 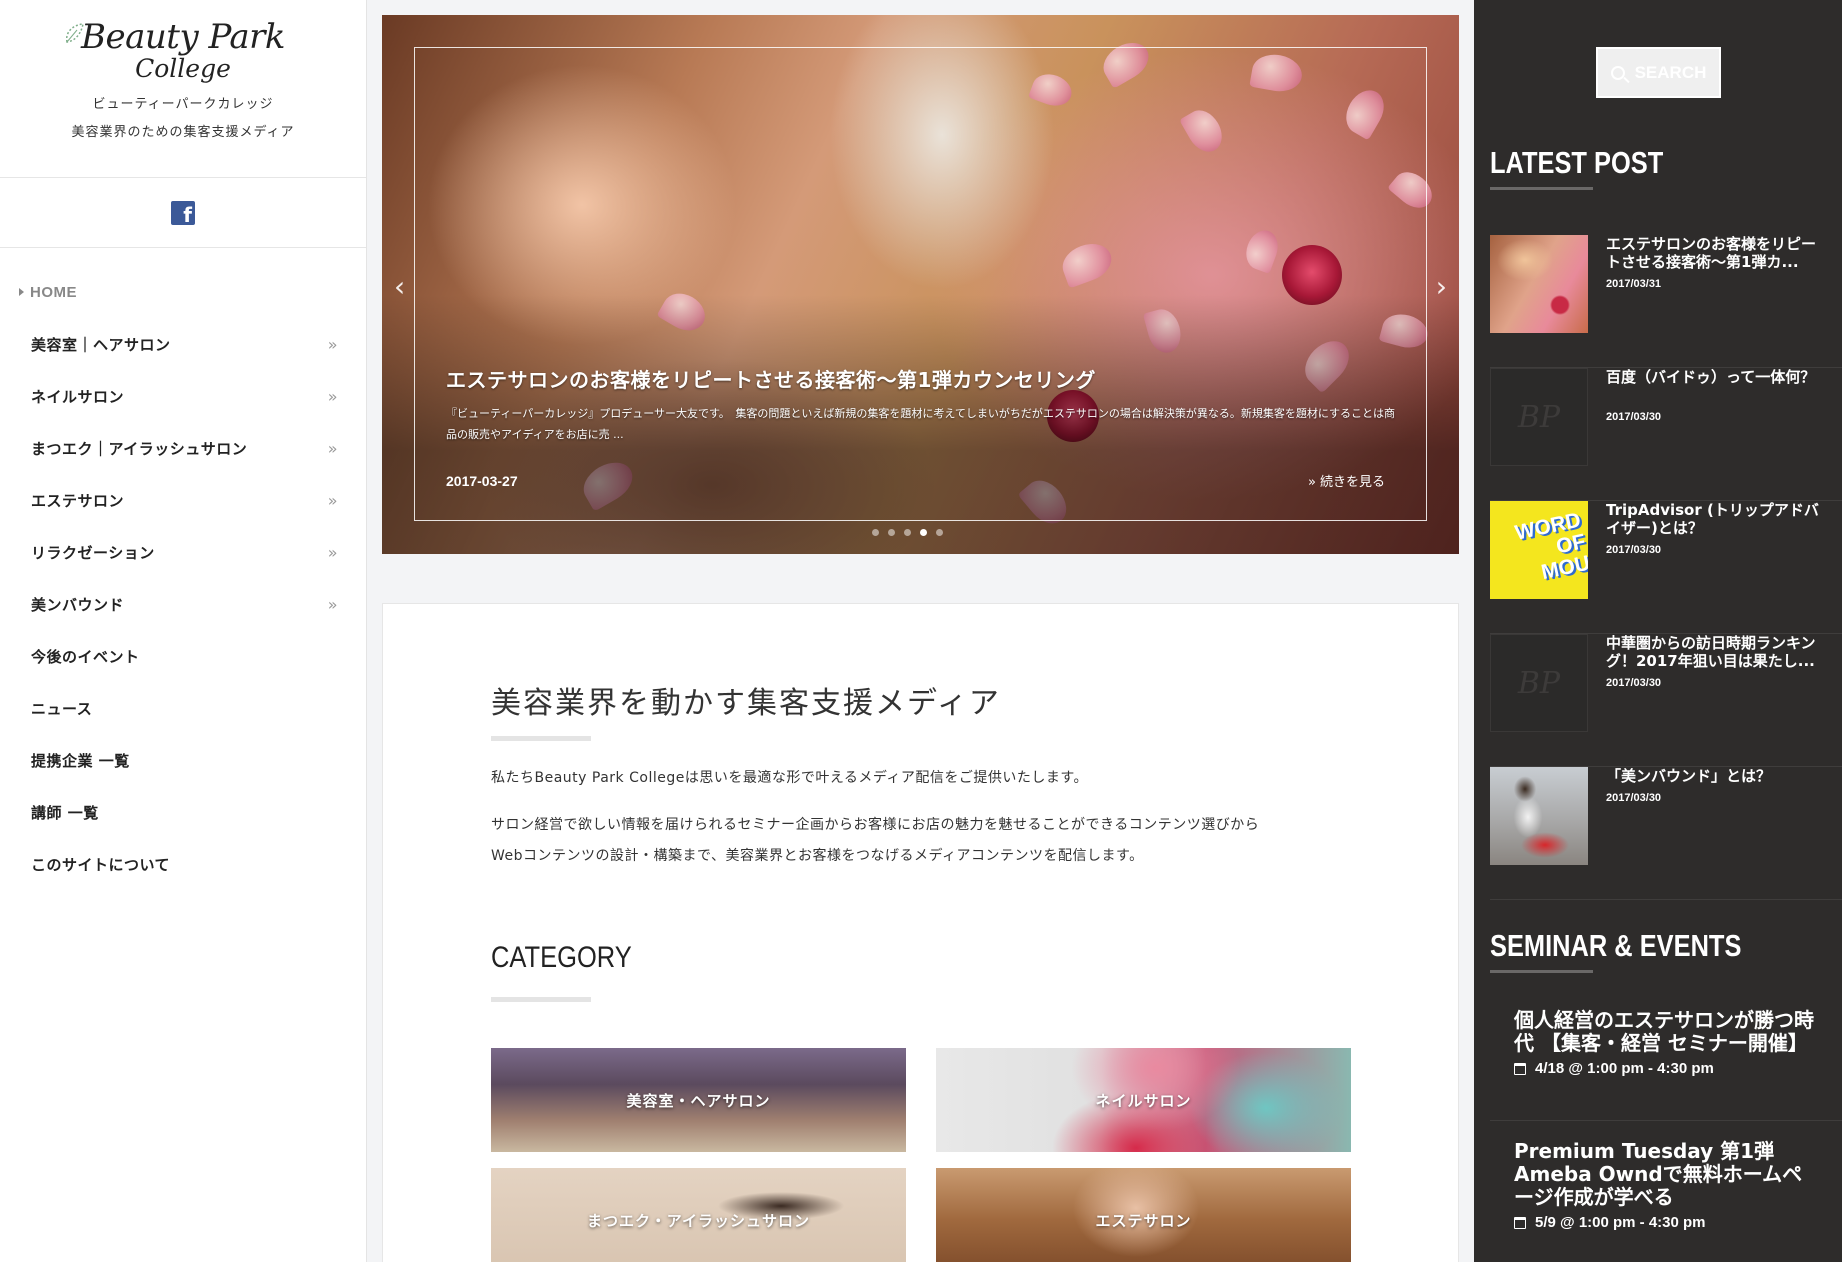 I want to click on events-title: SEMINAR & EVENTS, so click(x=1616, y=945).